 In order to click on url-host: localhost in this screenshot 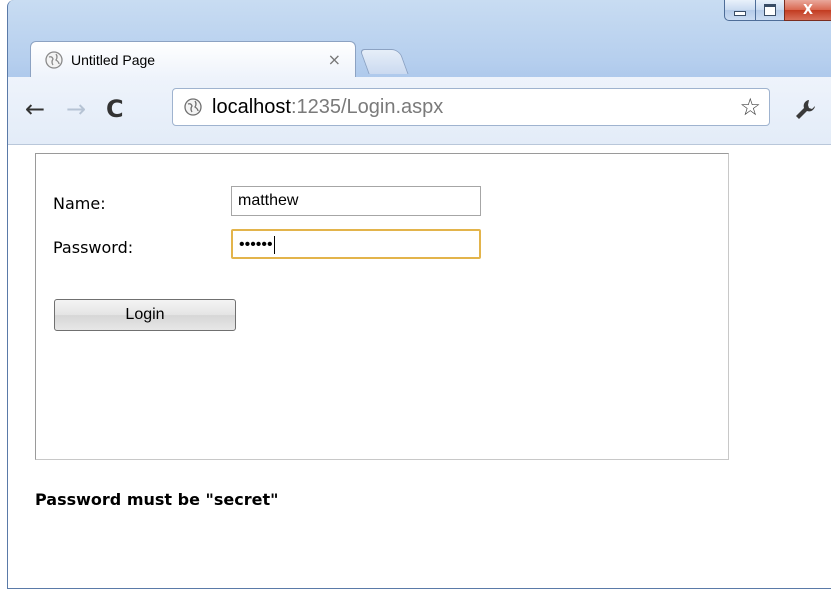, I will do `click(251, 106)`.